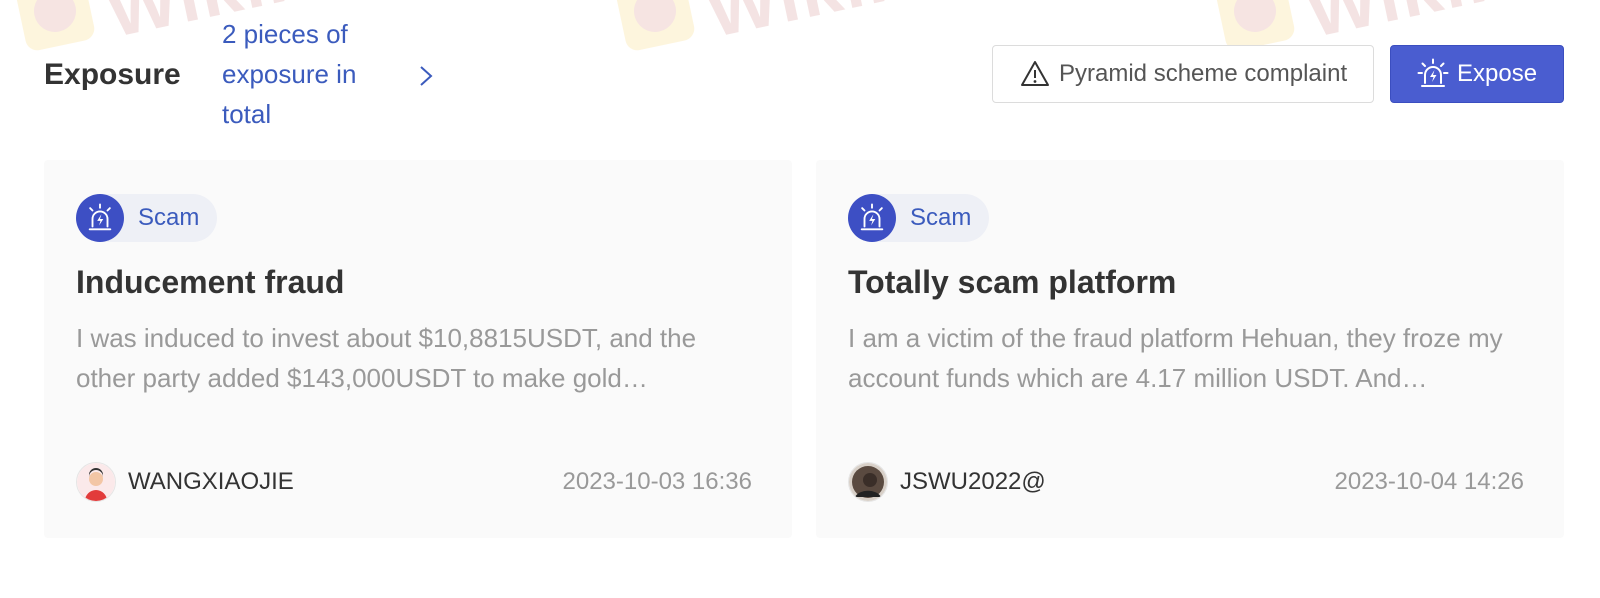 This screenshot has width=1600, height=598. What do you see at coordinates (1012, 282) in the screenshot?
I see `card-title: Totally scam platform` at bounding box center [1012, 282].